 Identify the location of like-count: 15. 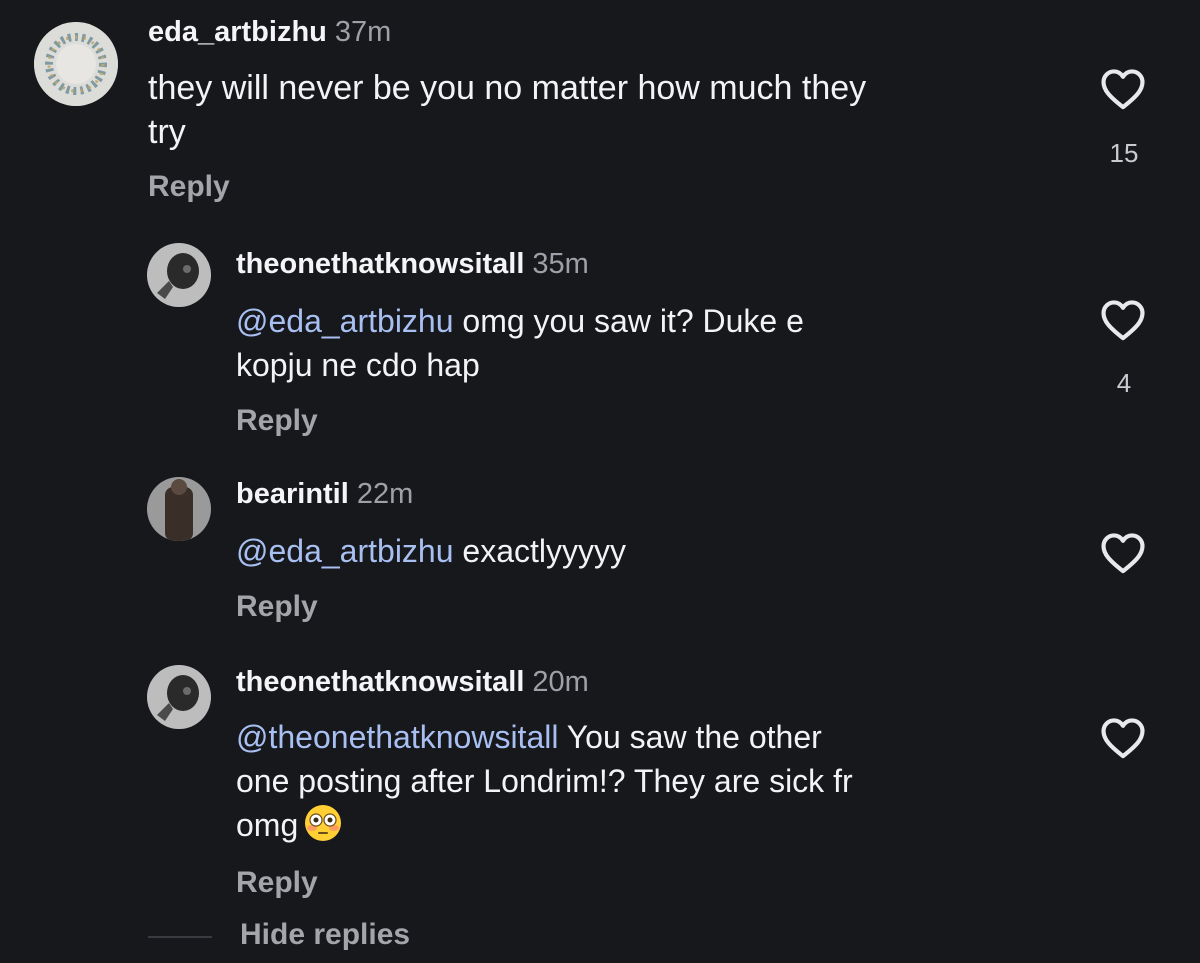
(1124, 153).